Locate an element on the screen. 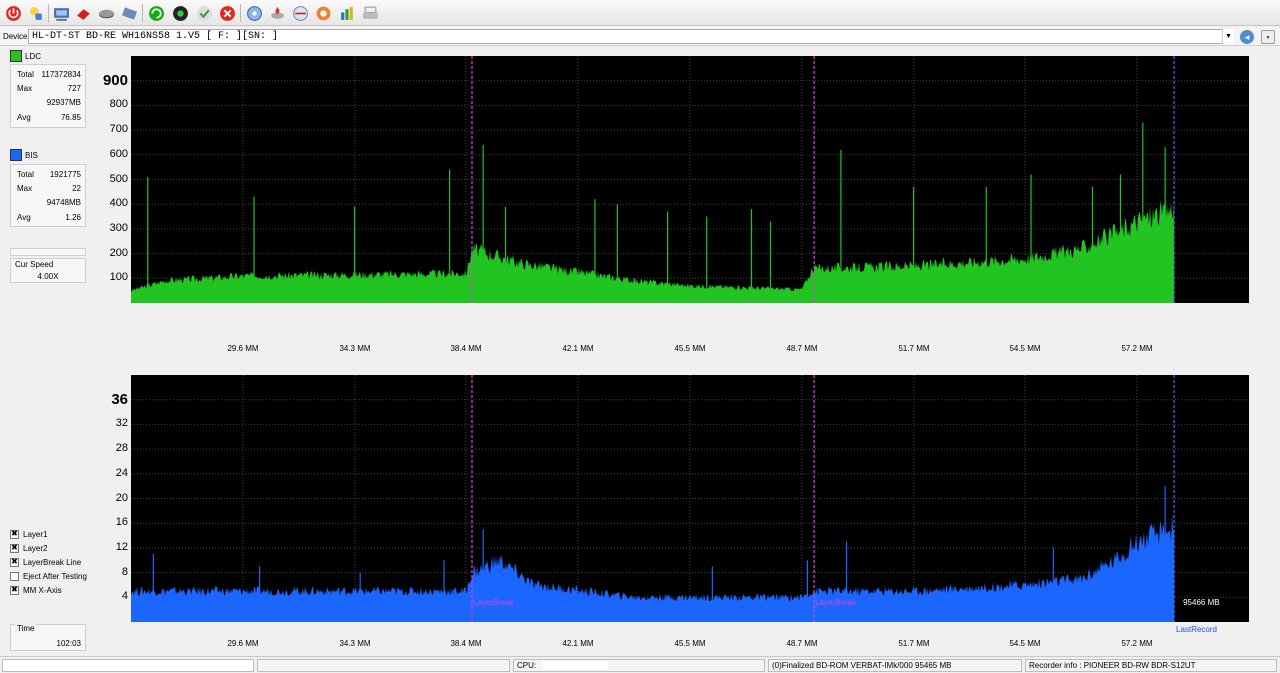 The width and height of the screenshot is (1280, 673). y-tick-label: 28 is located at coordinates (121, 448).